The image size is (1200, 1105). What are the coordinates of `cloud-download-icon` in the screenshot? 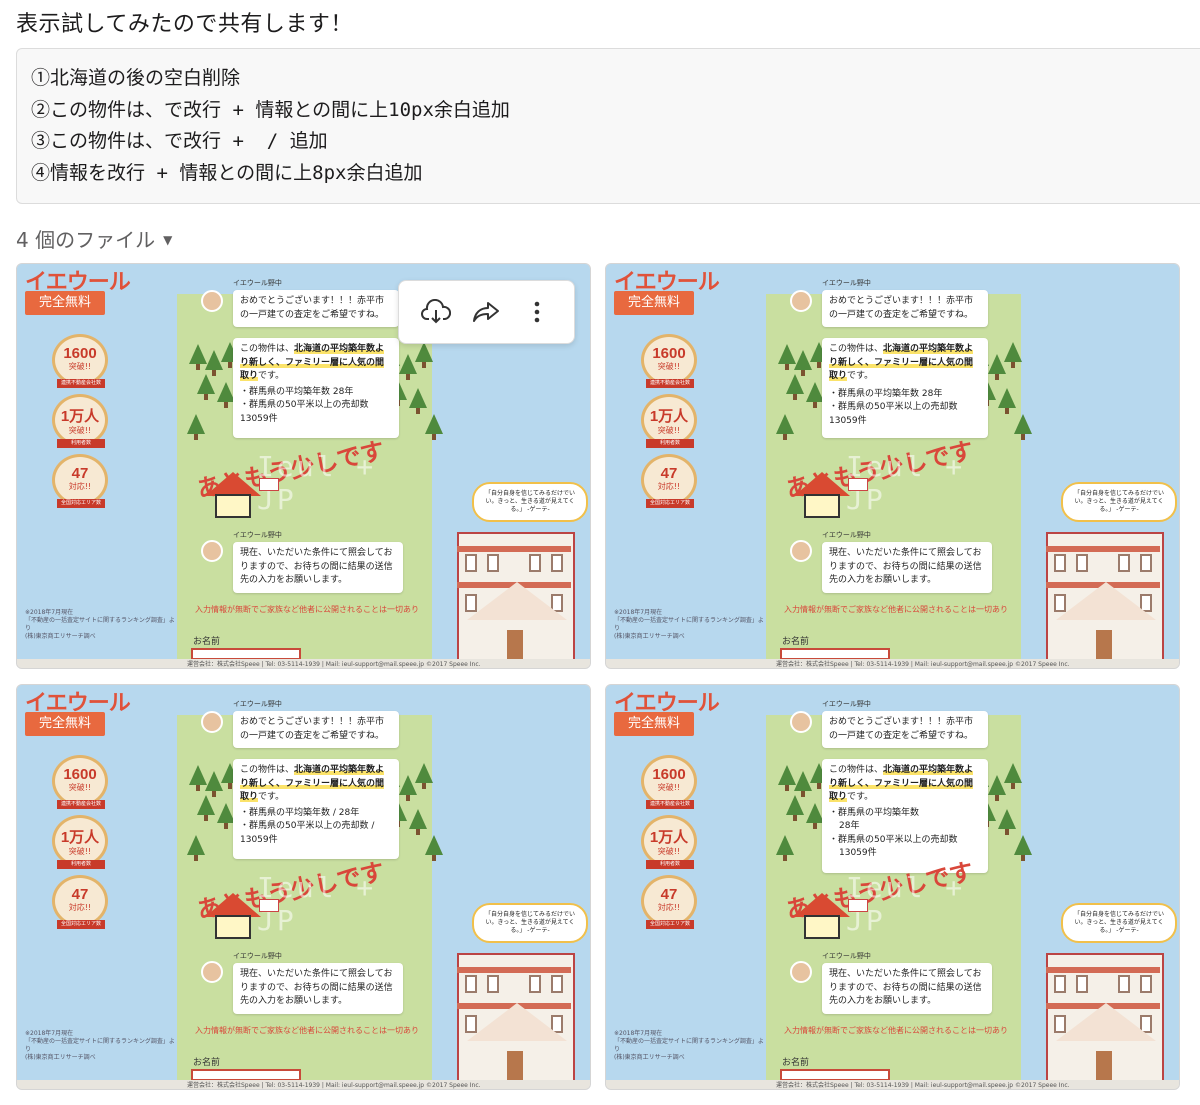 It's located at (436, 311).